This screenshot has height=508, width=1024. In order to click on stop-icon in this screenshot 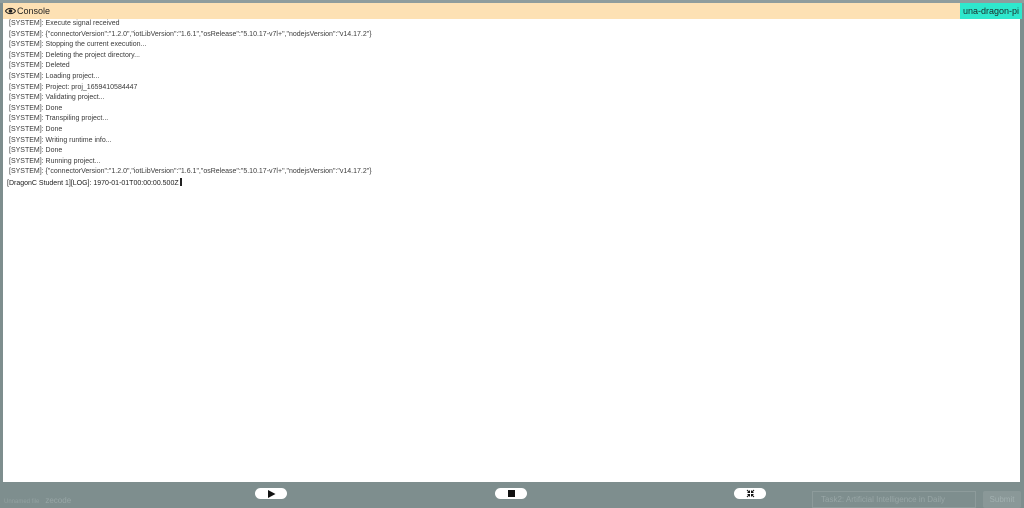, I will do `click(511, 493)`.